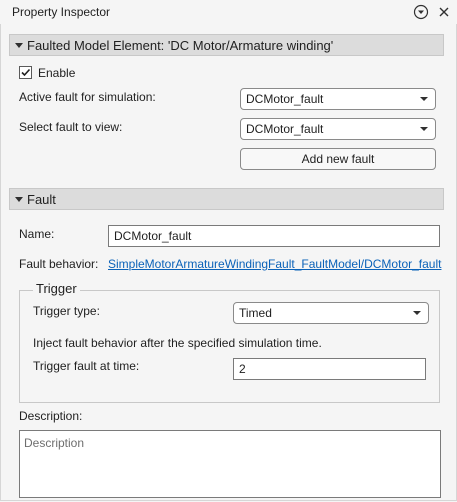 Image resolution: width=457 pixels, height=502 pixels. I want to click on close-icon, so click(444, 12).